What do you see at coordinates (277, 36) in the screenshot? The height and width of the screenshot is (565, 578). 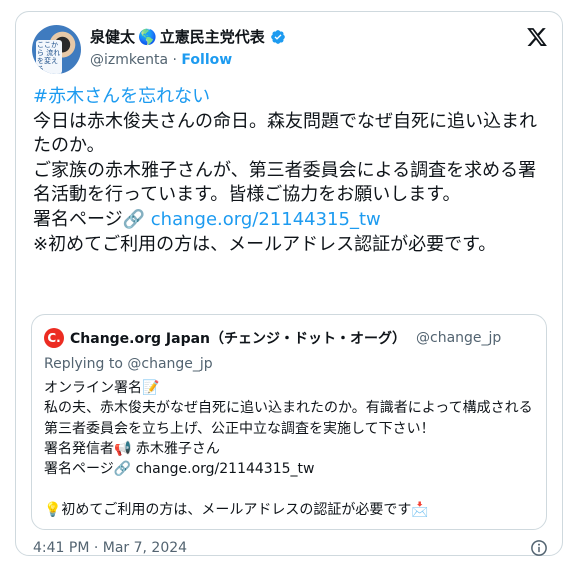 I see `verified-badge-icon` at bounding box center [277, 36].